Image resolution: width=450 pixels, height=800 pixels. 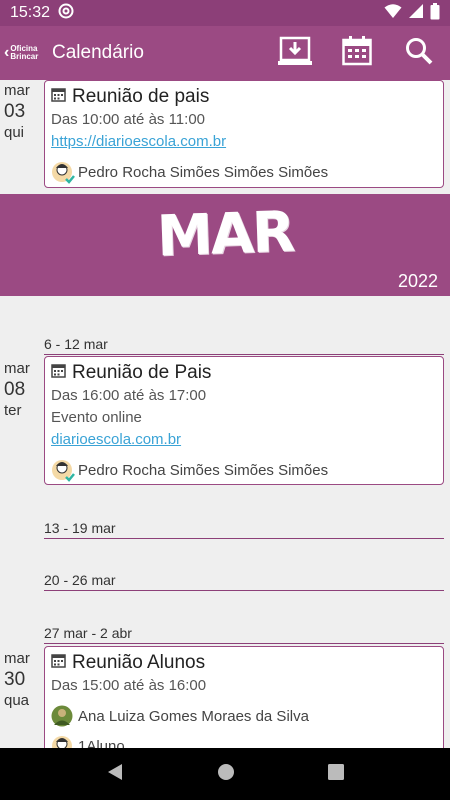 I want to click on event-weekday: qua, so click(x=17, y=700).